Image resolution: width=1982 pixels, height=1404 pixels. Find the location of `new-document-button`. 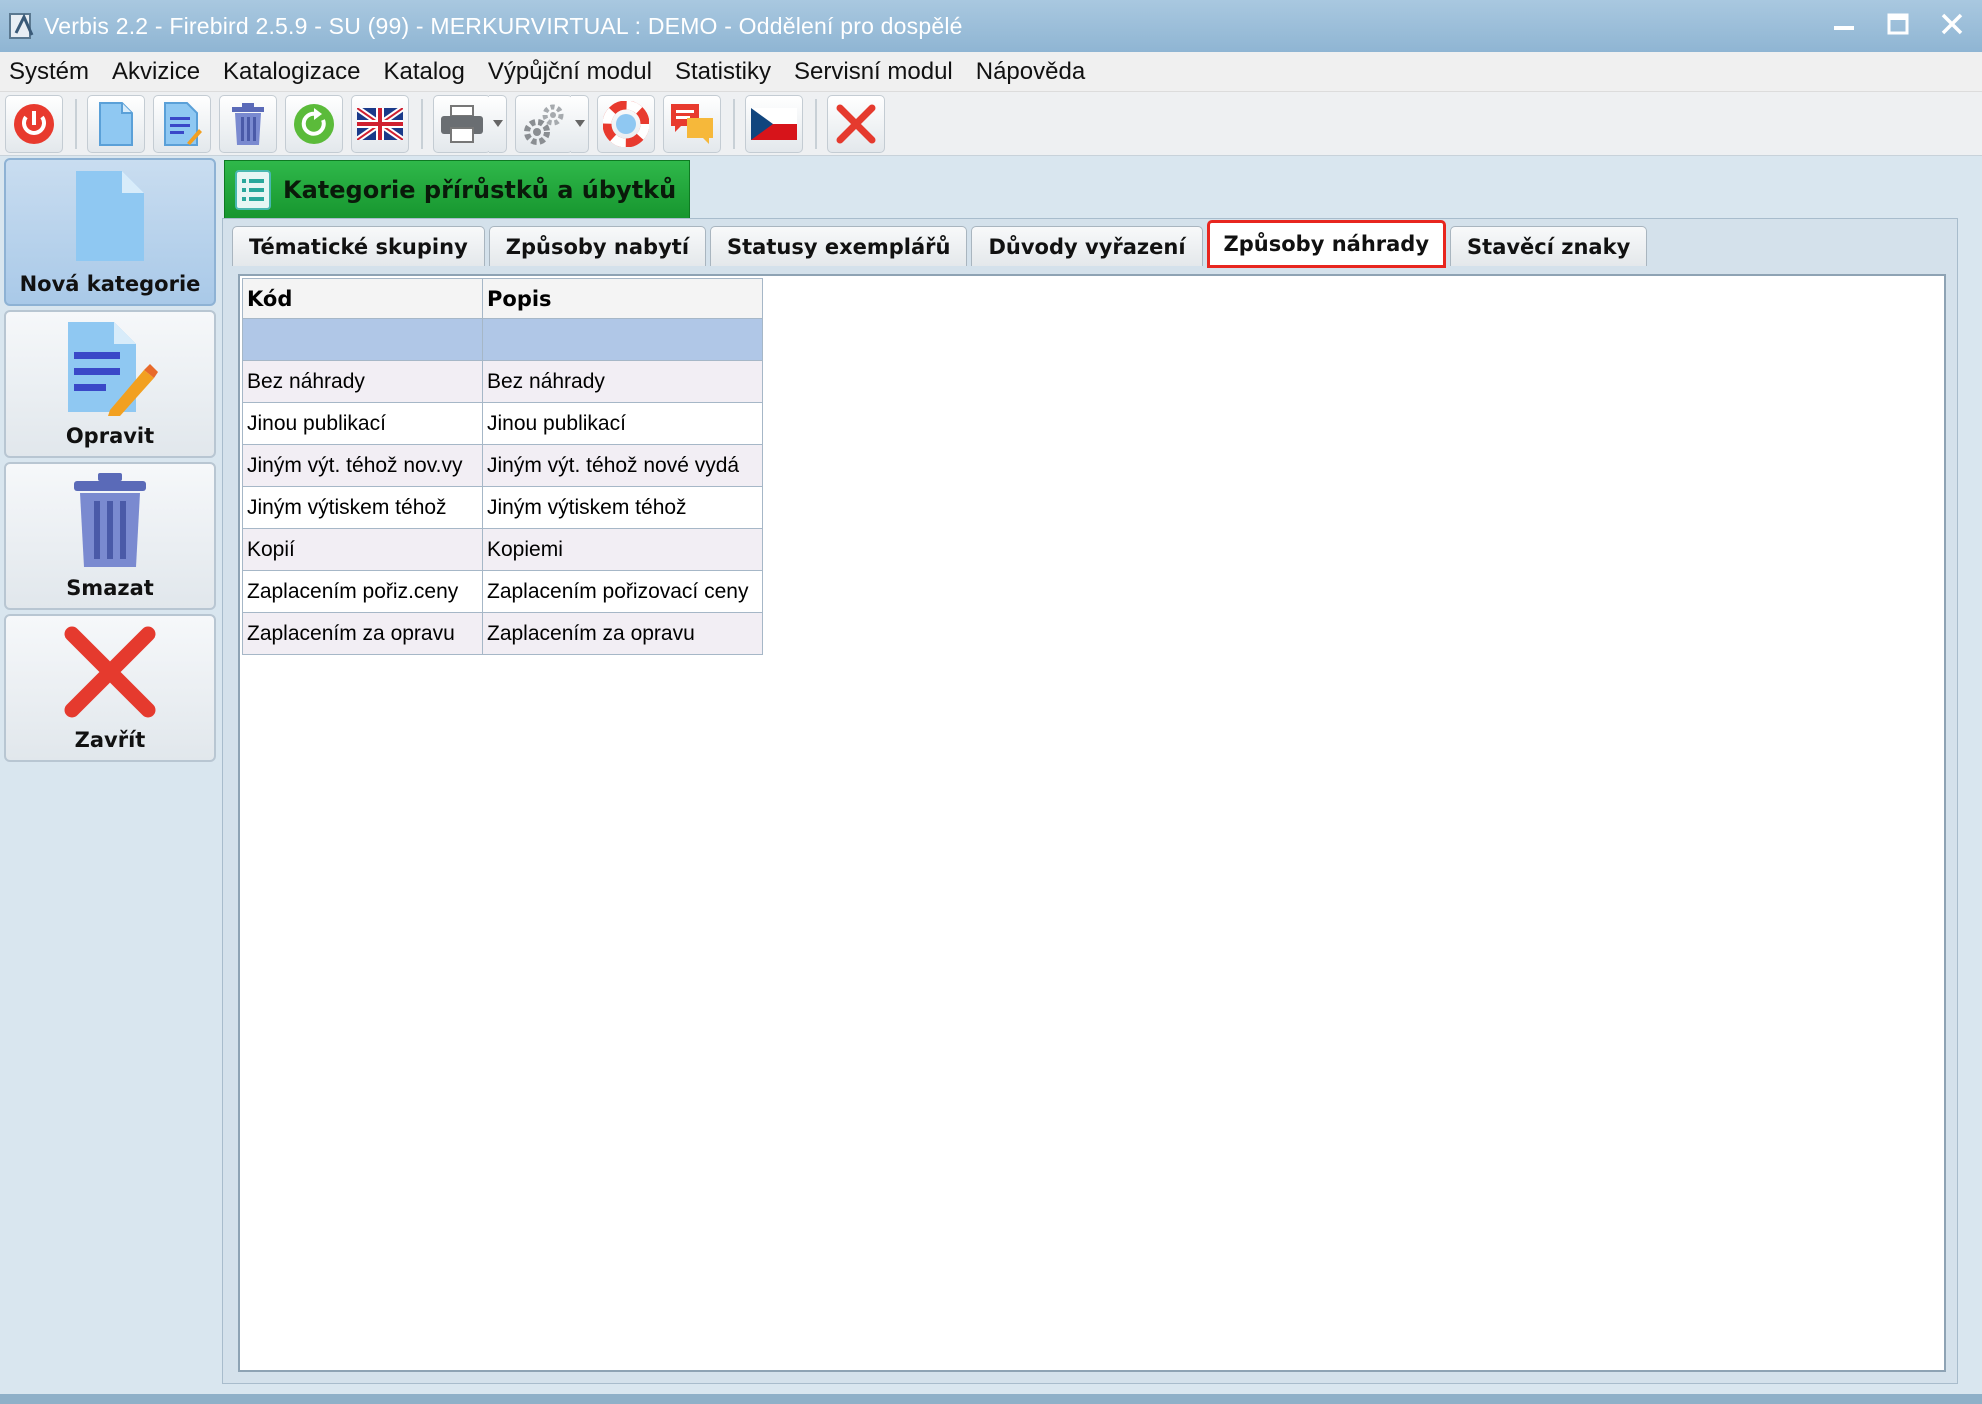

new-document-button is located at coordinates (116, 123).